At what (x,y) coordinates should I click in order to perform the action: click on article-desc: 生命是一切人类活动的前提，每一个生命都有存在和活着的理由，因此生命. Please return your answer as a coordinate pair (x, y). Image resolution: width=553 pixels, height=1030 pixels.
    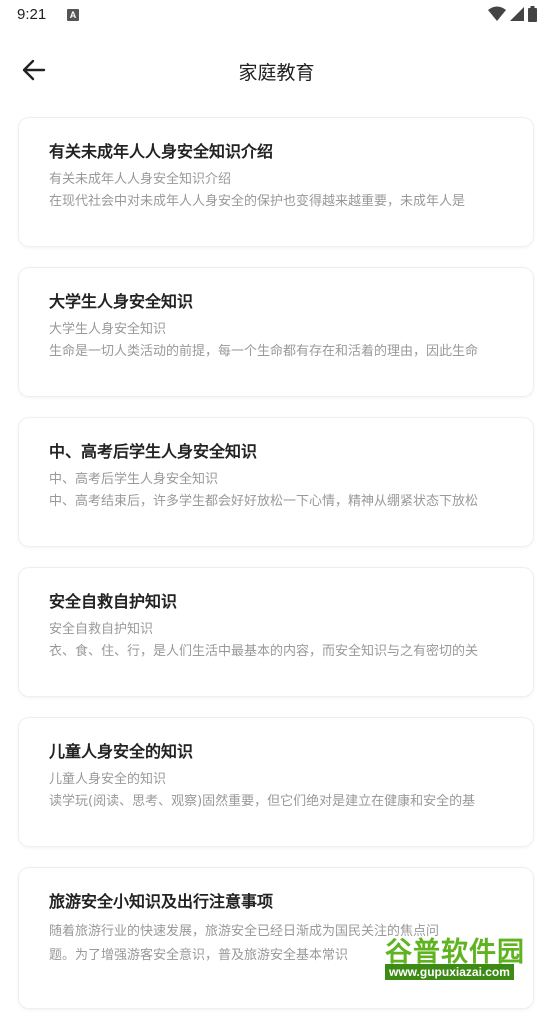
    Looking at the image, I should click on (264, 351).